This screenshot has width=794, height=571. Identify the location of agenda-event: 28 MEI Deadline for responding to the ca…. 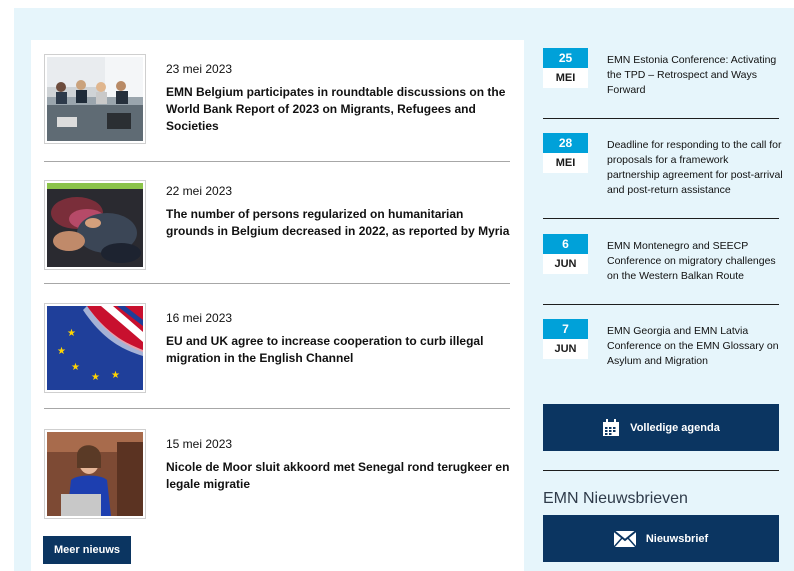
(663, 169).